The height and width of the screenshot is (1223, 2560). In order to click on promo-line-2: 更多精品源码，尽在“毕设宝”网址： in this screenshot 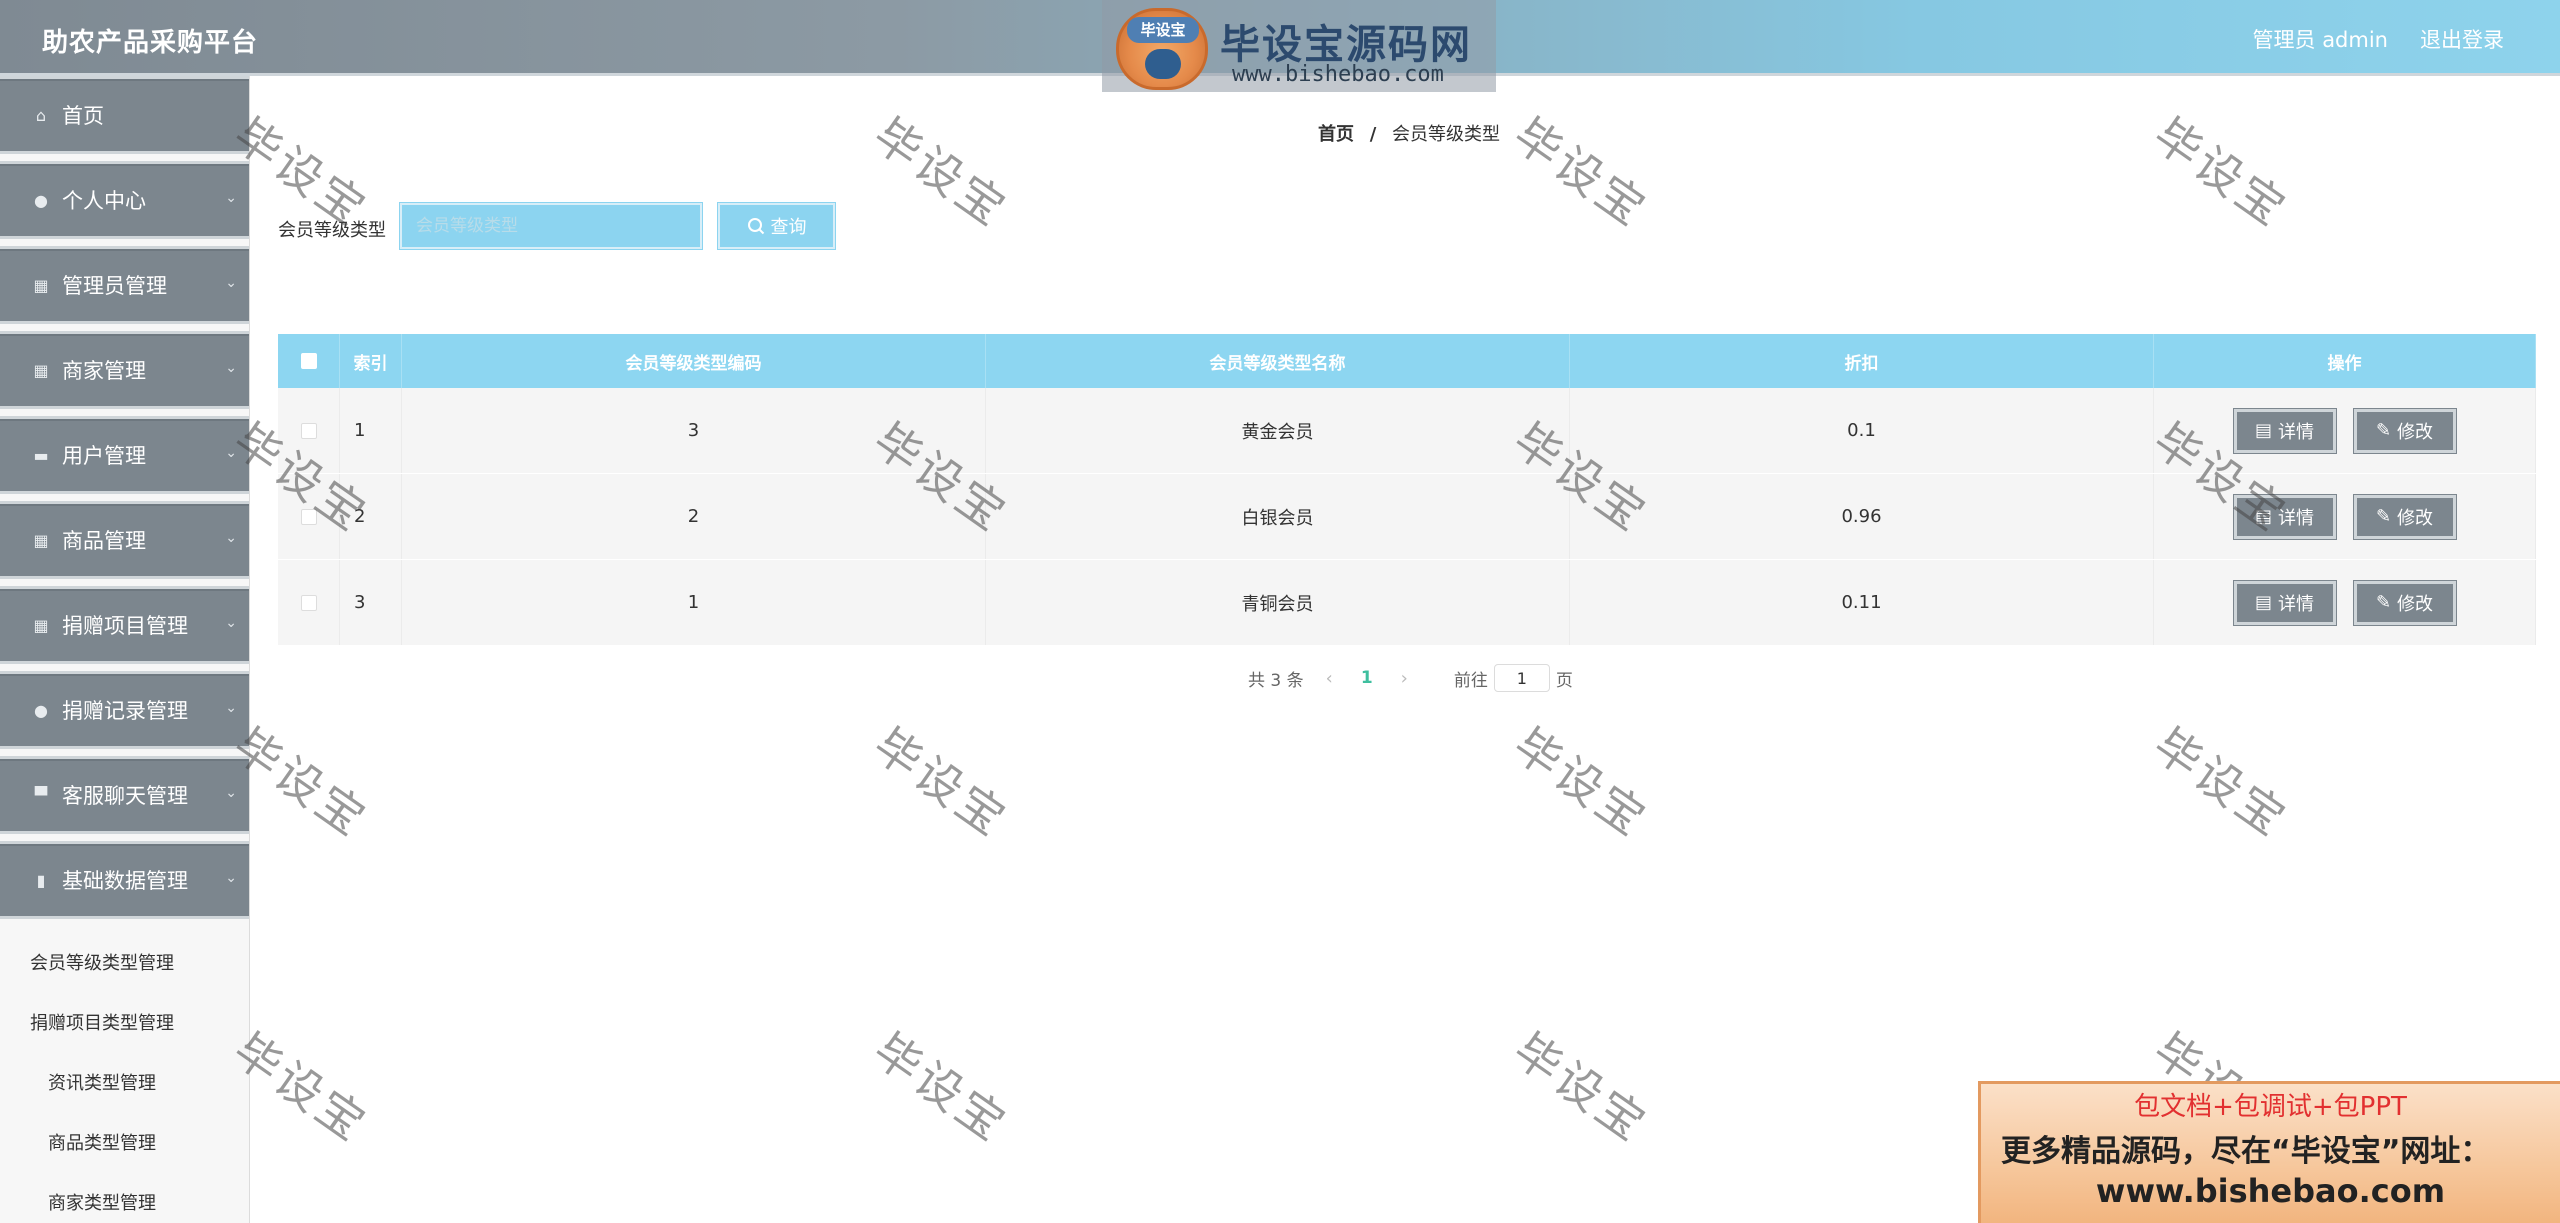, I will do `click(2246, 1151)`.